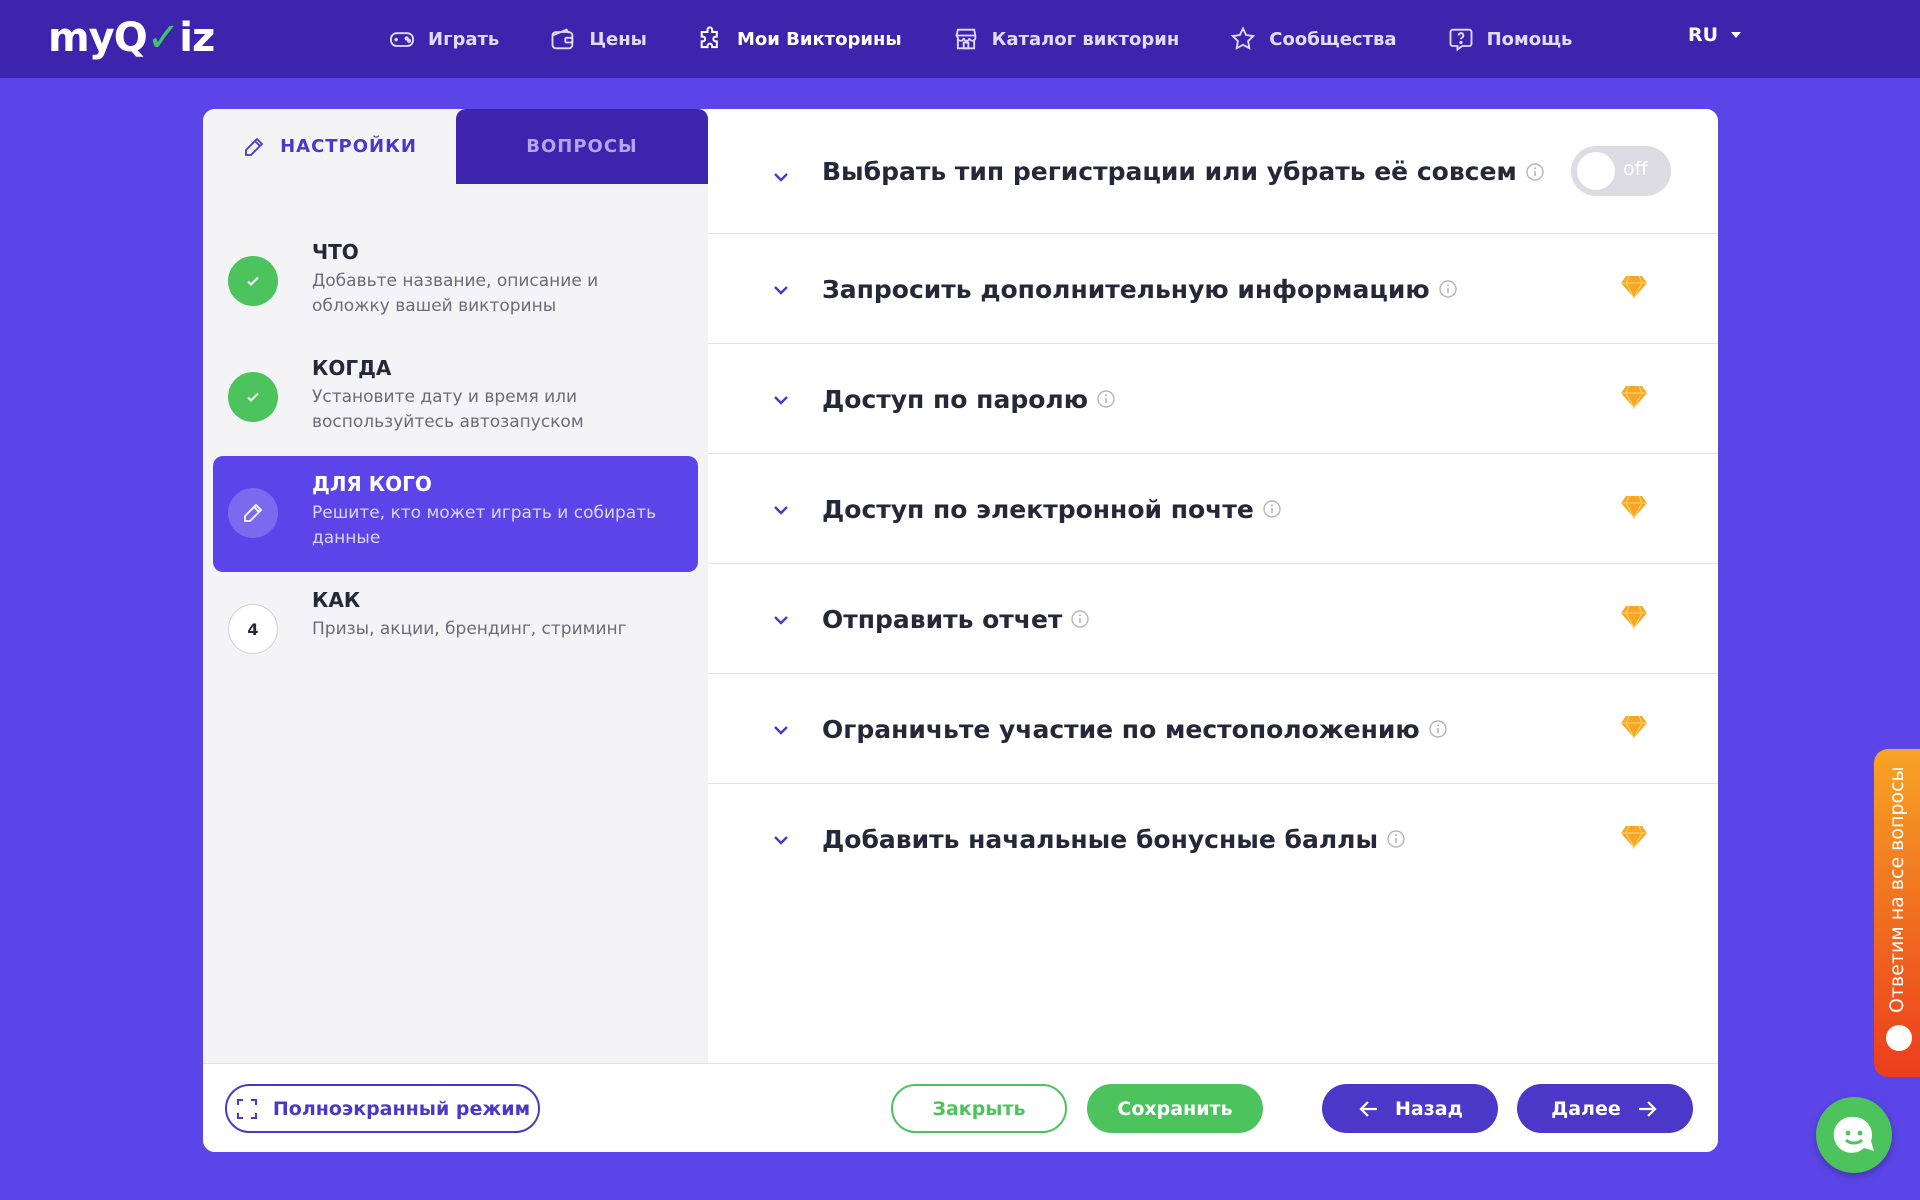 Image resolution: width=1920 pixels, height=1200 pixels. I want to click on language-label: RU, so click(1703, 35).